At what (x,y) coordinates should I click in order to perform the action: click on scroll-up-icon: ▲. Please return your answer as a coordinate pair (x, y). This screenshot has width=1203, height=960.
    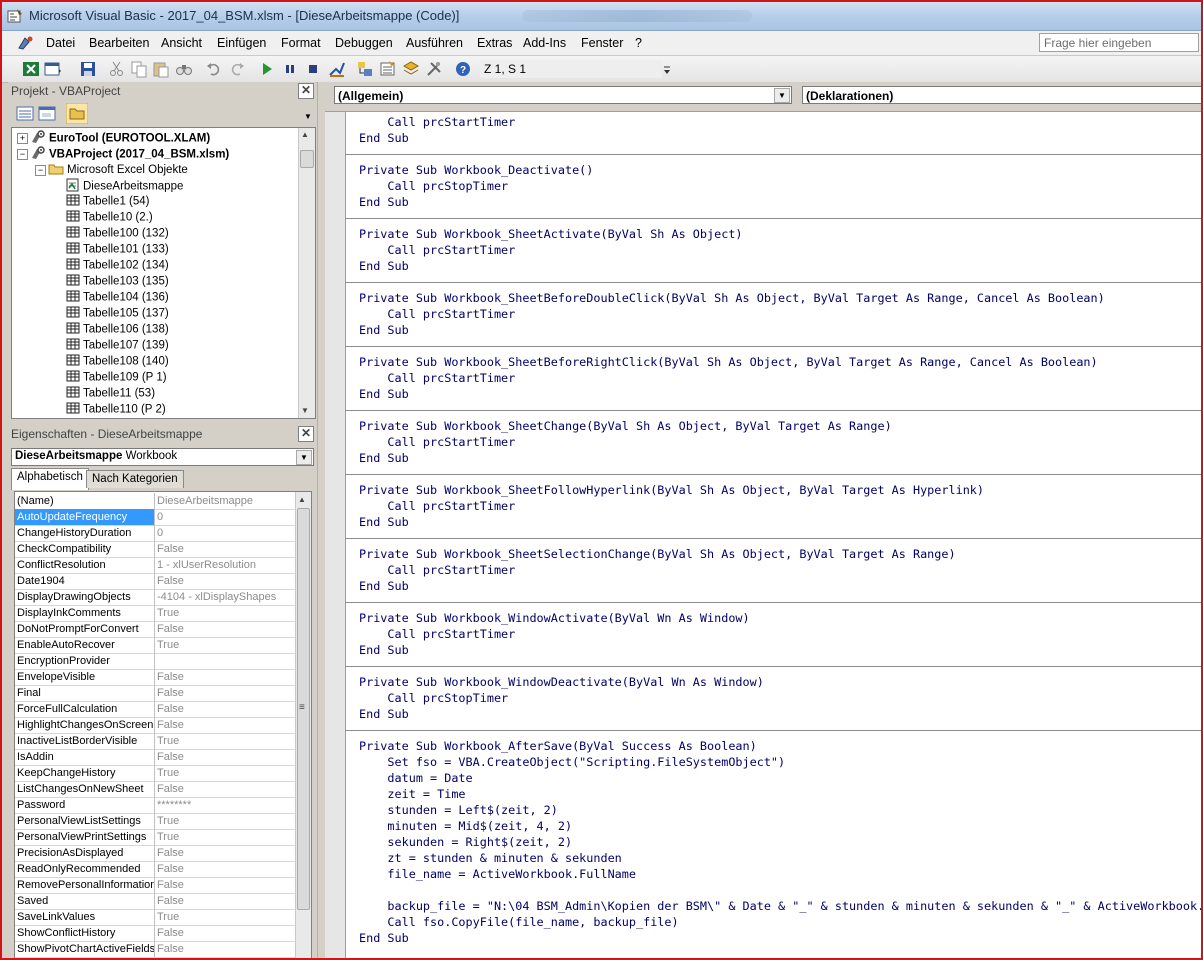
    Looking at the image, I should click on (302, 499).